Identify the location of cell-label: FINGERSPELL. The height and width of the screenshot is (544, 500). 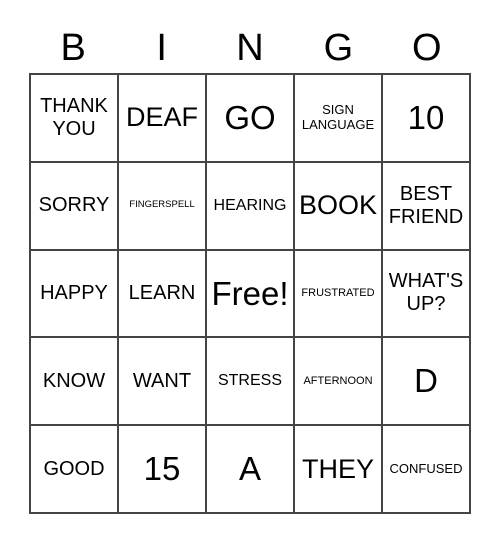
(162, 205).